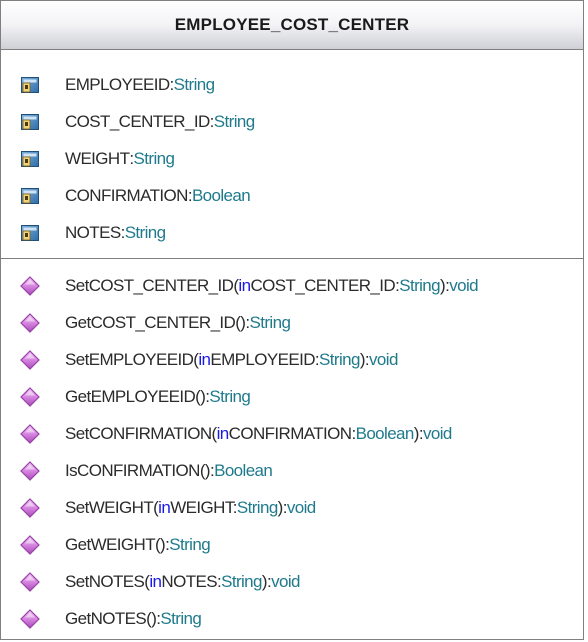  I want to click on attribute-row: CONFIRMATION: Boolean, so click(135, 196).